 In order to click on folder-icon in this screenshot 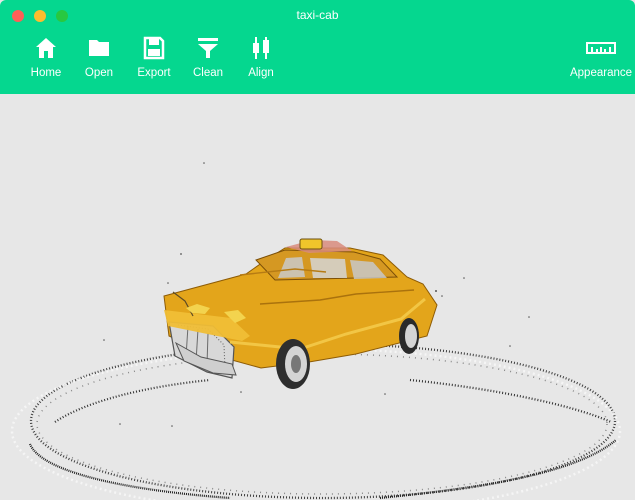, I will do `click(99, 48)`.